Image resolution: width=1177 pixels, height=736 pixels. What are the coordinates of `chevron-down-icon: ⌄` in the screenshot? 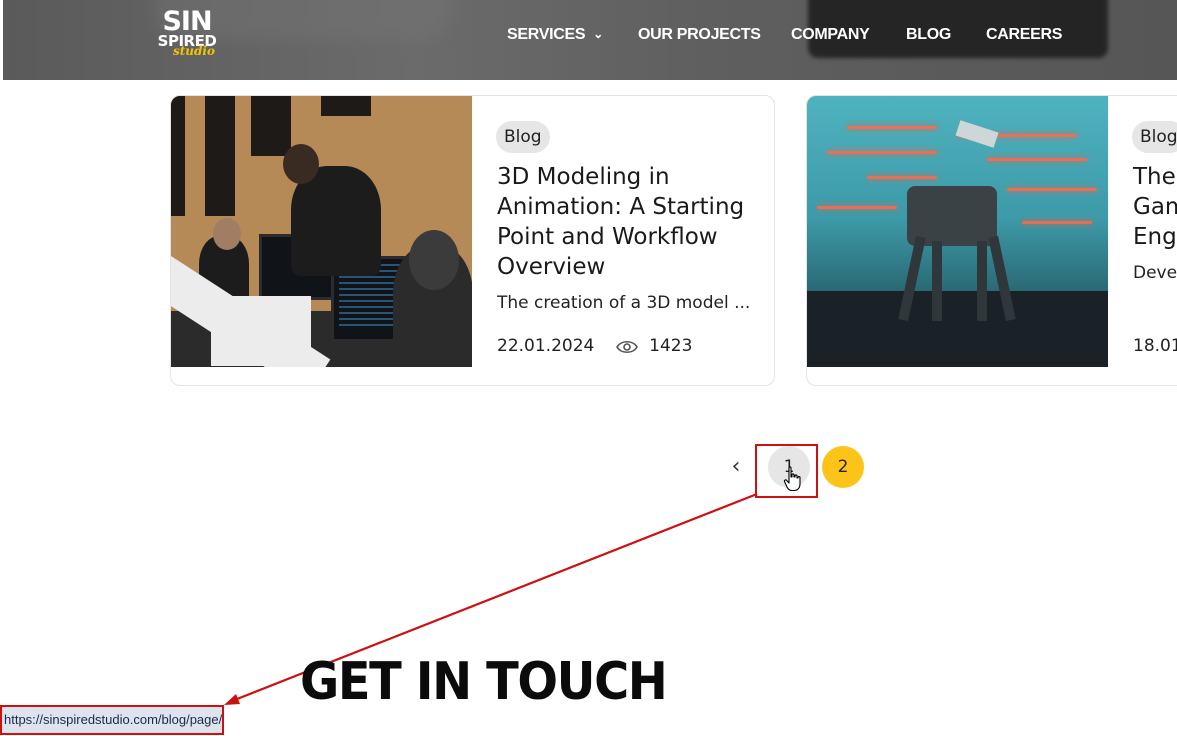 It's located at (598, 34).